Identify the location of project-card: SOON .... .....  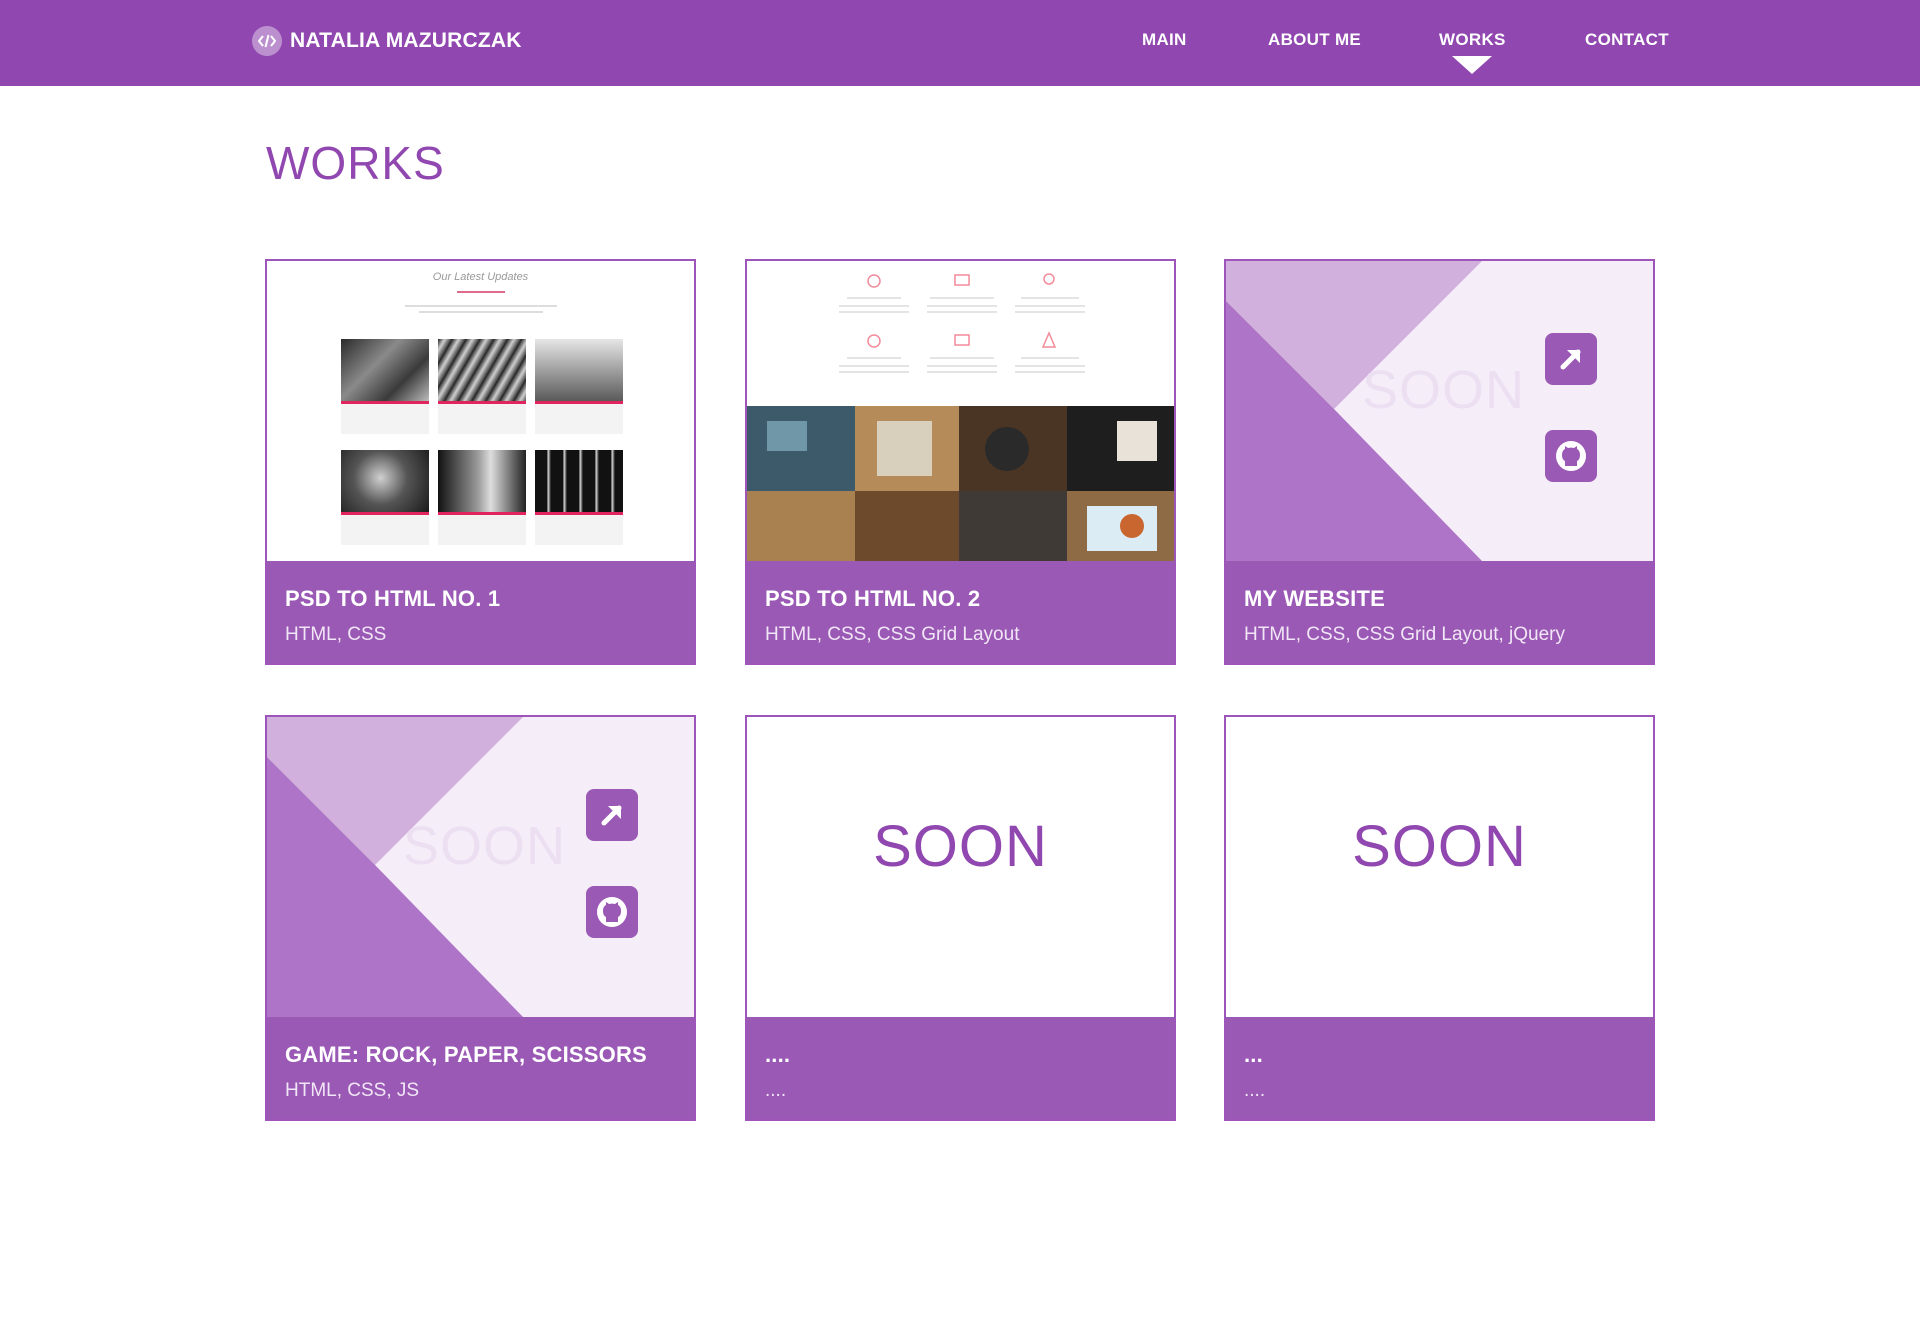
(960, 918).